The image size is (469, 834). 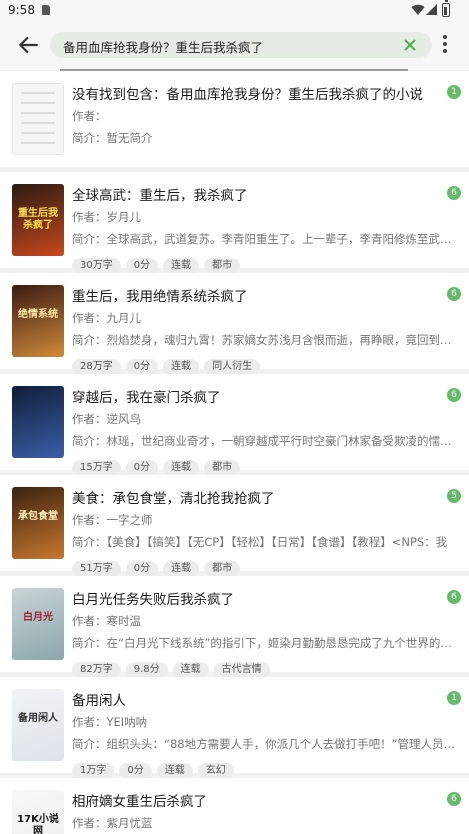 I want to click on search-input: 备用血库抢我身份？重生后我杀疯了, so click(x=241, y=45).